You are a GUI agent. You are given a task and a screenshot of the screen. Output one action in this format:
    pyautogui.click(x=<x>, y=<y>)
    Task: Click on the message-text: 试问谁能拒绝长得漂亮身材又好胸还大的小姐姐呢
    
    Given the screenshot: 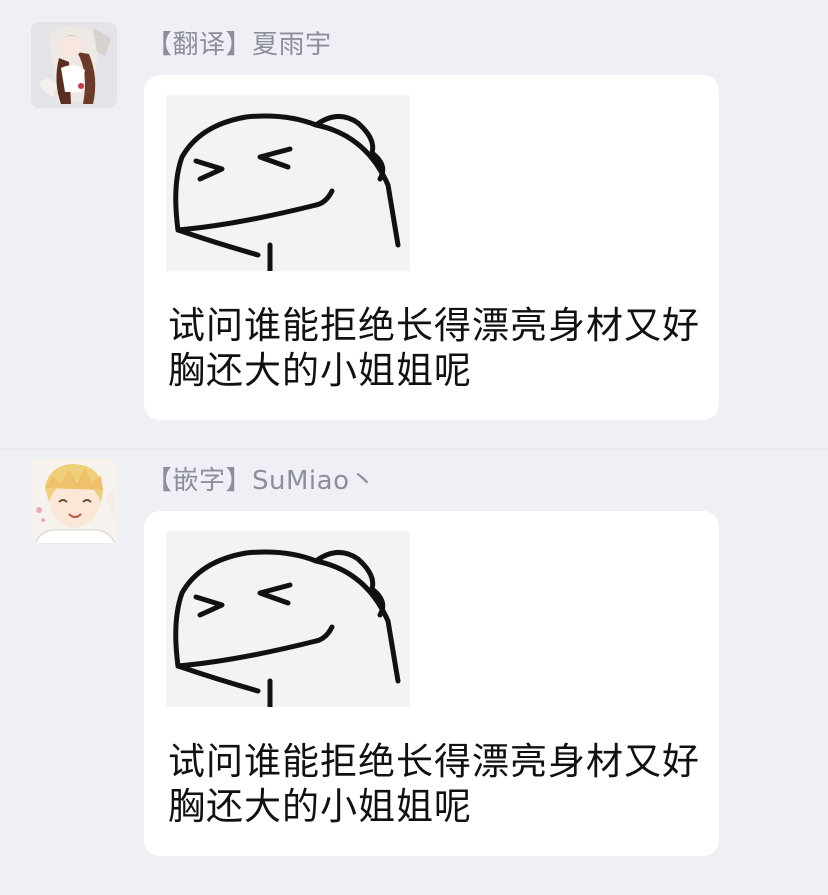 What is the action you would take?
    pyautogui.click(x=434, y=784)
    